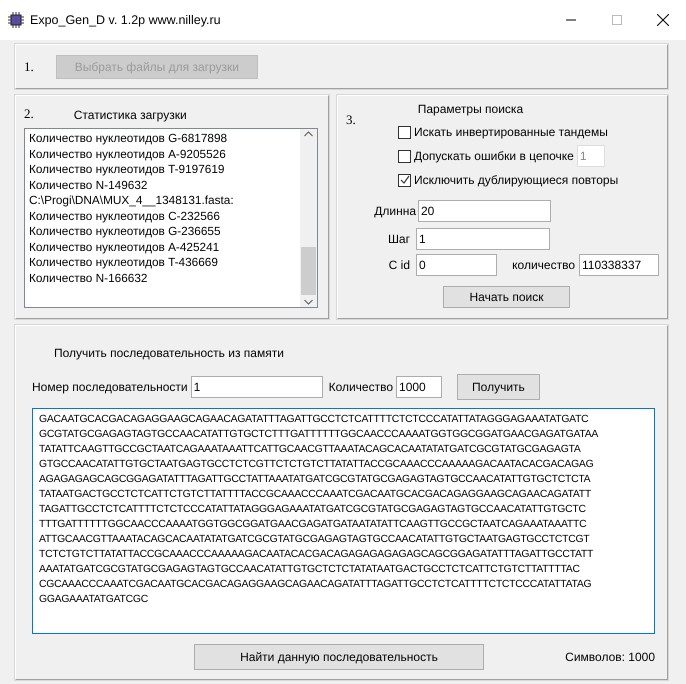  I want to click on sequence-line: GGAGAAATATGATCGC, so click(94, 600).